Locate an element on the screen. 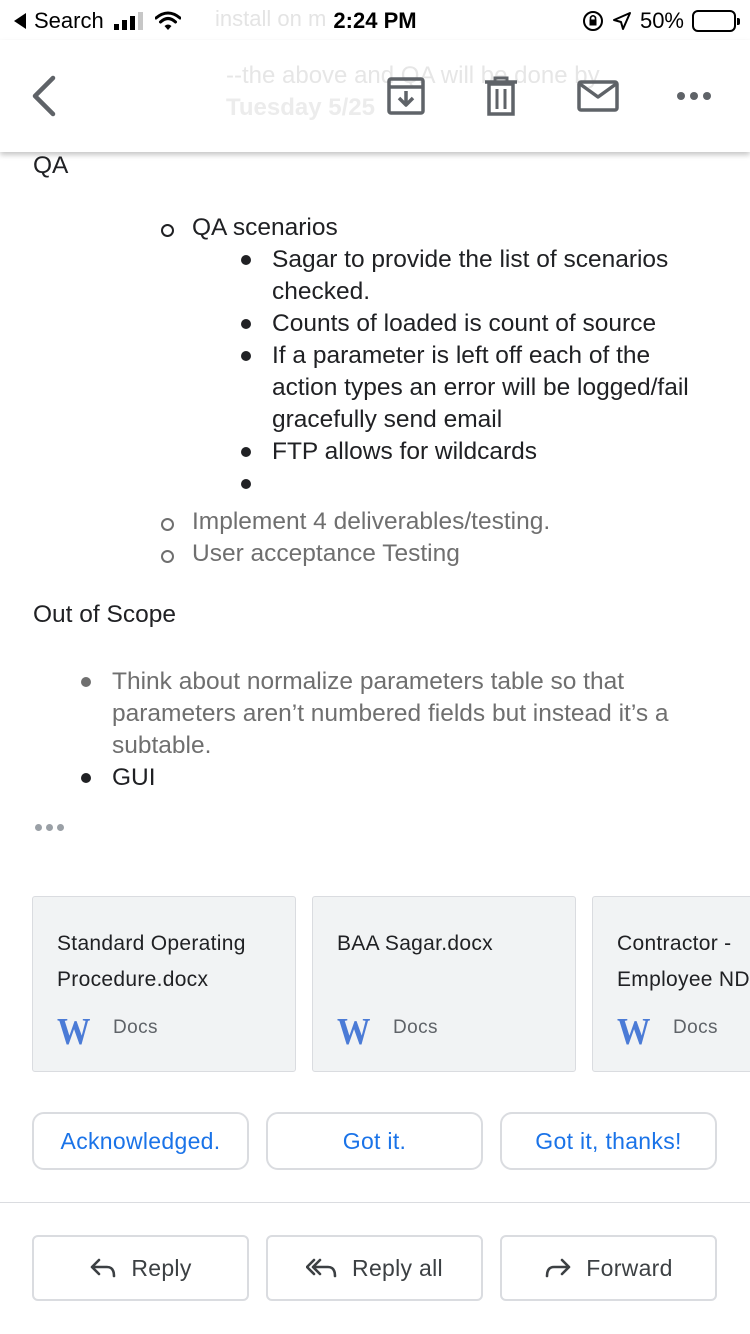  reply-button: Reply is located at coordinates (140, 1268).